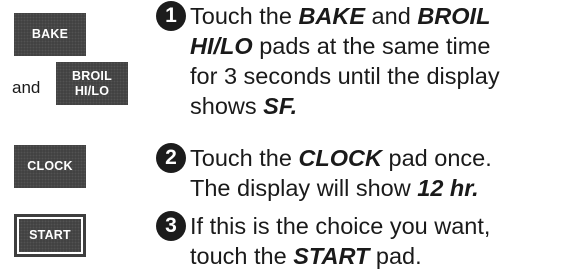 The height and width of the screenshot is (276, 566). Describe the element at coordinates (448, 188) in the screenshot. I see `emphasized-term: 12 hr.` at that location.